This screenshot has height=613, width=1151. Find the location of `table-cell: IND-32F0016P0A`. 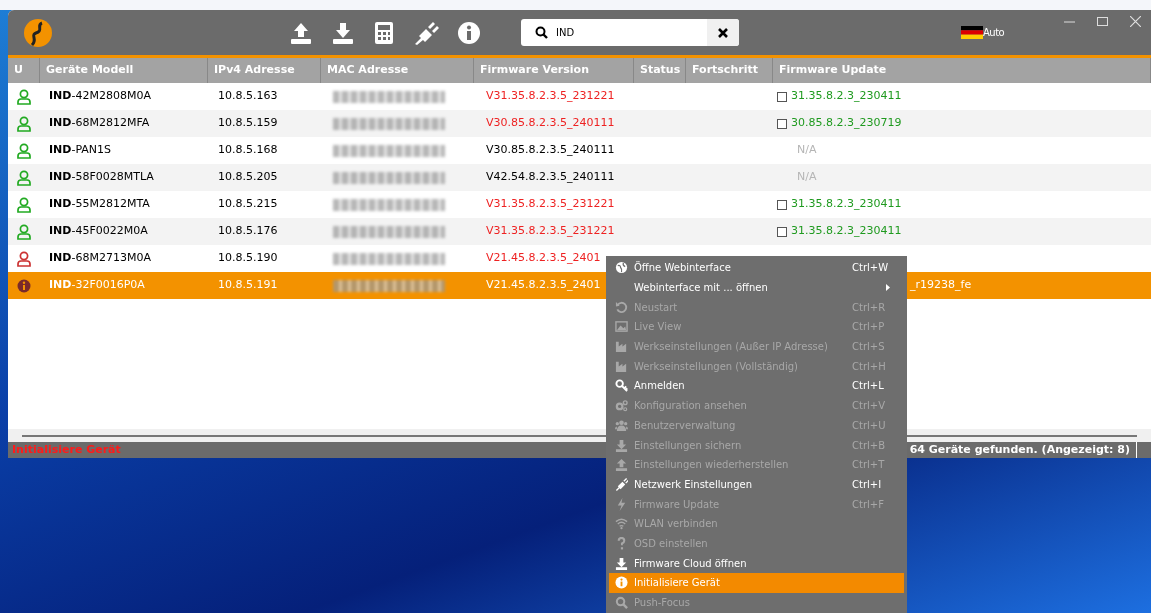

table-cell: IND-32F0016P0A is located at coordinates (97, 285).